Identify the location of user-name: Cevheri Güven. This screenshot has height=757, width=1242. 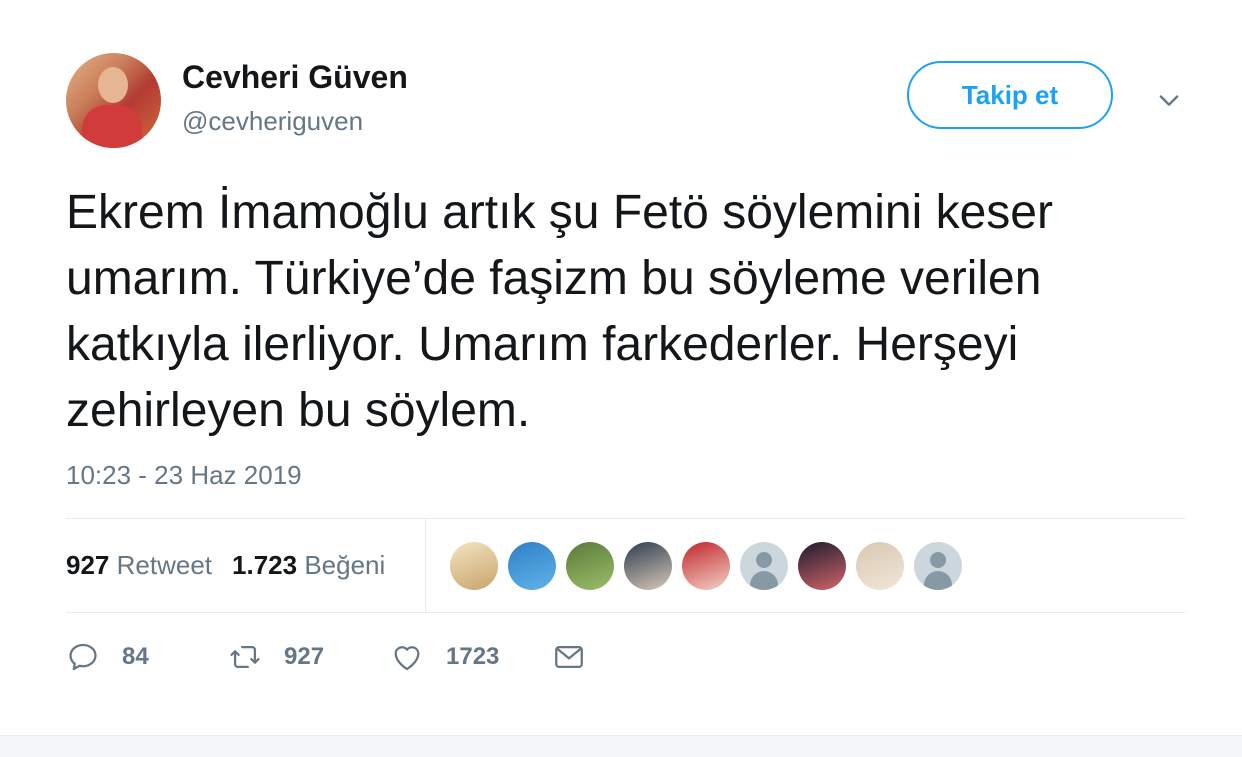
(295, 77).